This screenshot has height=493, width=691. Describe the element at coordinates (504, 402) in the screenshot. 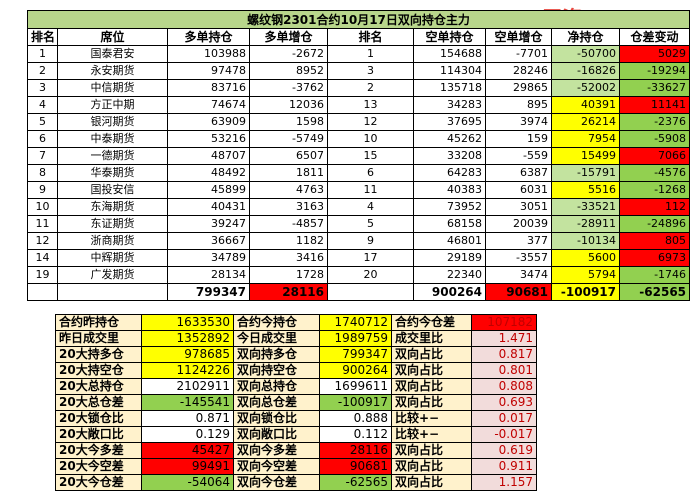

I see `summary-ratio: 0.693` at that location.